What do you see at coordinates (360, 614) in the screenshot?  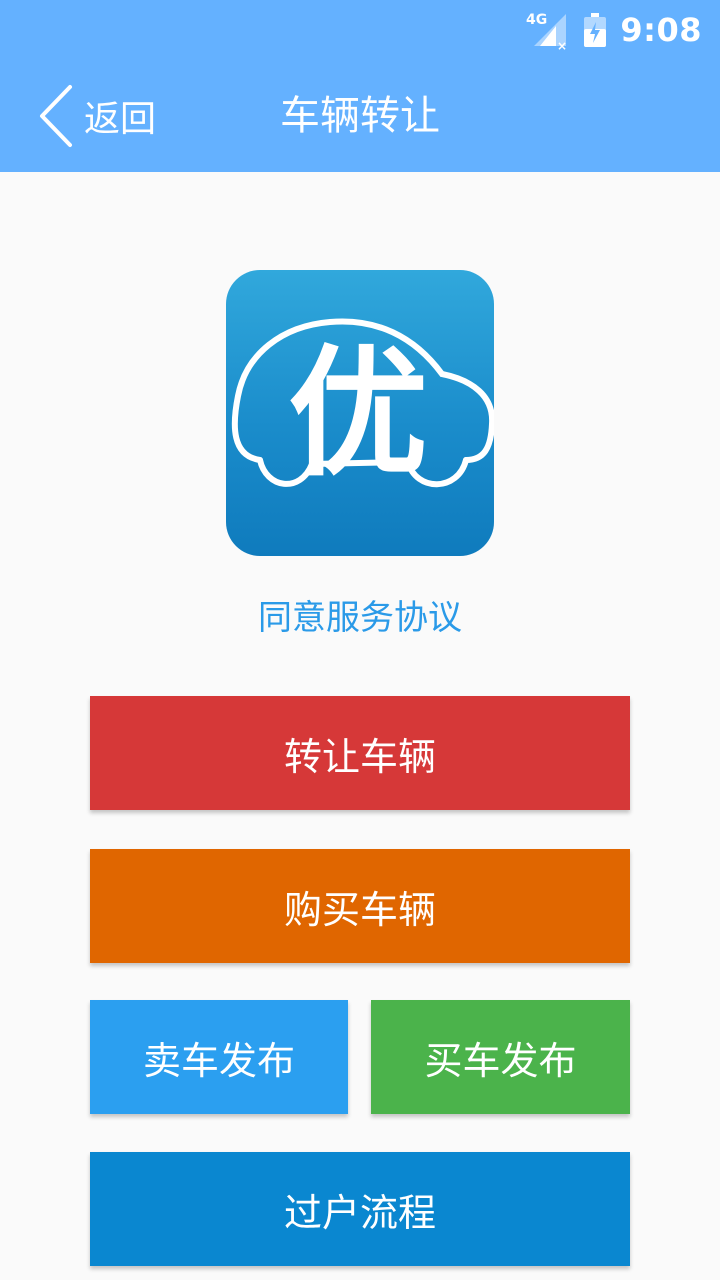 I see `service-agreement-link: 同意服务协议` at bounding box center [360, 614].